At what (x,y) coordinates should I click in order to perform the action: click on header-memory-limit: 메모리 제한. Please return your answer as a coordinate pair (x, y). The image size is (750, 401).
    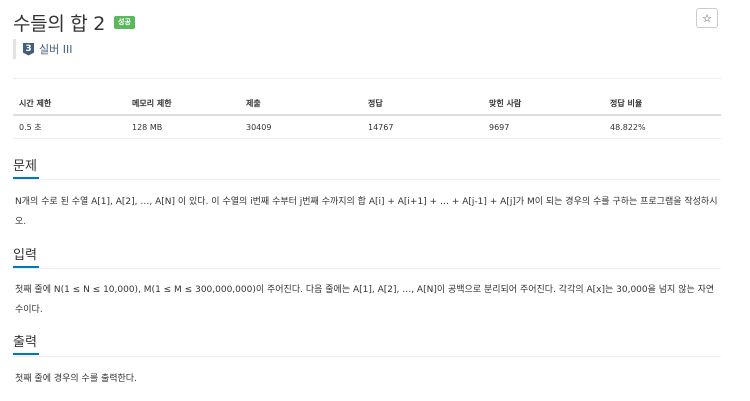
    Looking at the image, I should click on (183, 104).